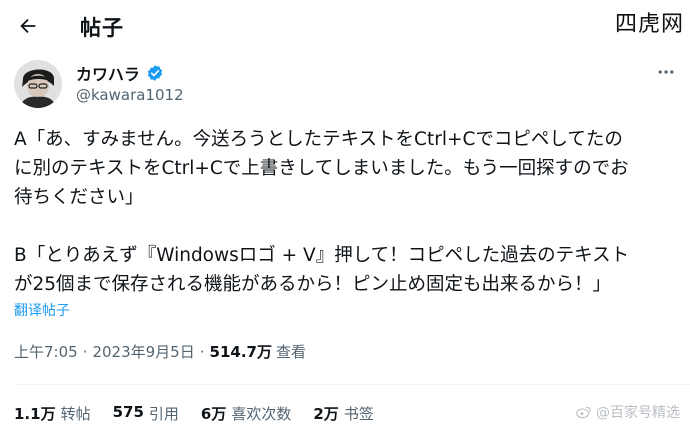 The image size is (690, 432). What do you see at coordinates (143, 351) in the screenshot?
I see `post-date: 2023年9月5日` at bounding box center [143, 351].